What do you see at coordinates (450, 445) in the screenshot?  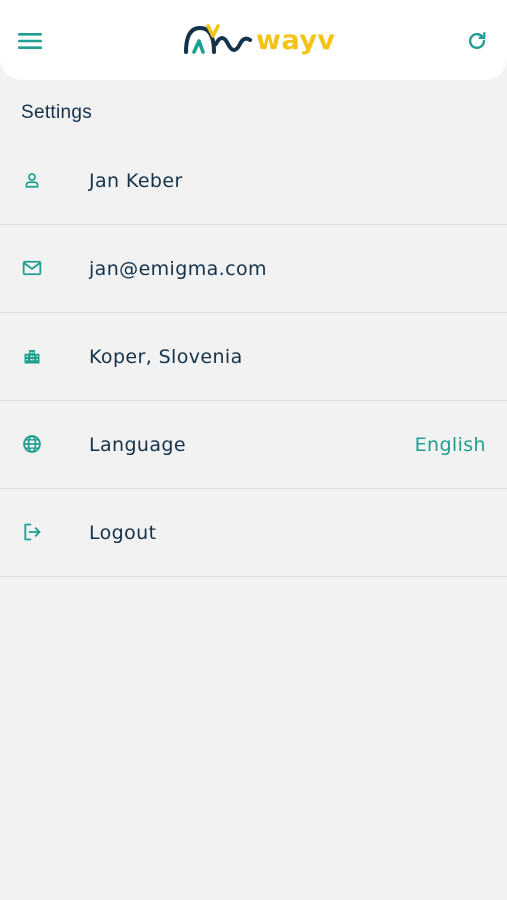 I see `language-value: English` at bounding box center [450, 445].